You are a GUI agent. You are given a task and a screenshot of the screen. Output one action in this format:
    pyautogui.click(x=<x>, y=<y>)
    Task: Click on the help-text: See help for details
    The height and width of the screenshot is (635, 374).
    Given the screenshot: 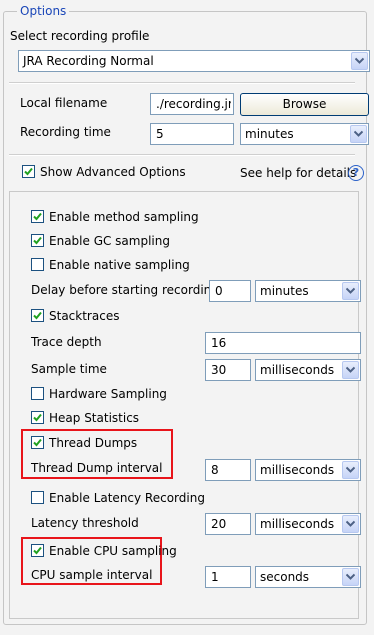 What is the action you would take?
    pyautogui.click(x=298, y=173)
    